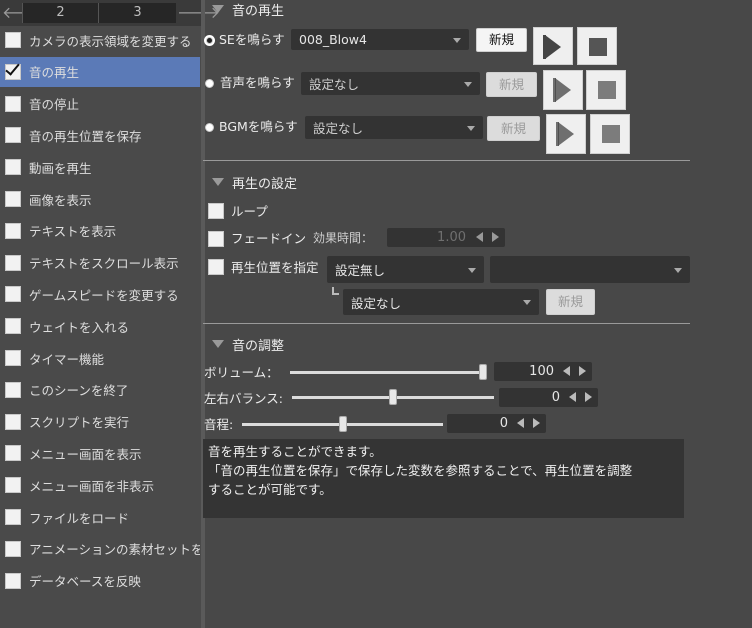 The width and height of the screenshot is (752, 628). What do you see at coordinates (257, 82) in the screenshot?
I see `voice-label: 音声を鳴らす` at bounding box center [257, 82].